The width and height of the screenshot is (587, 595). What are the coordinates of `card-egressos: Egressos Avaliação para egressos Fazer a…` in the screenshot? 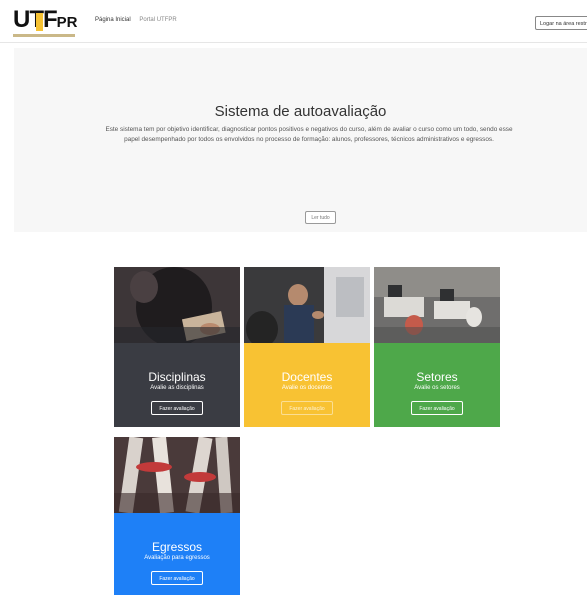 It's located at (177, 516).